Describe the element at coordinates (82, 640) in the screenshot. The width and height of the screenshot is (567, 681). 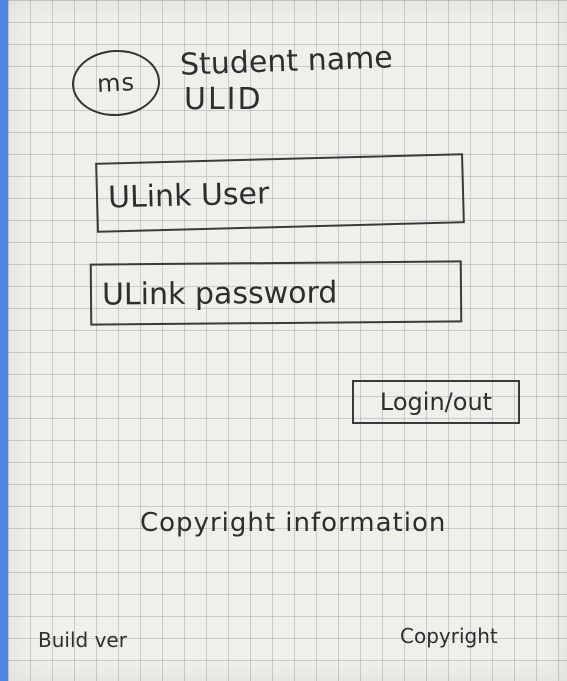
I see `build-version: Build ver` at that location.